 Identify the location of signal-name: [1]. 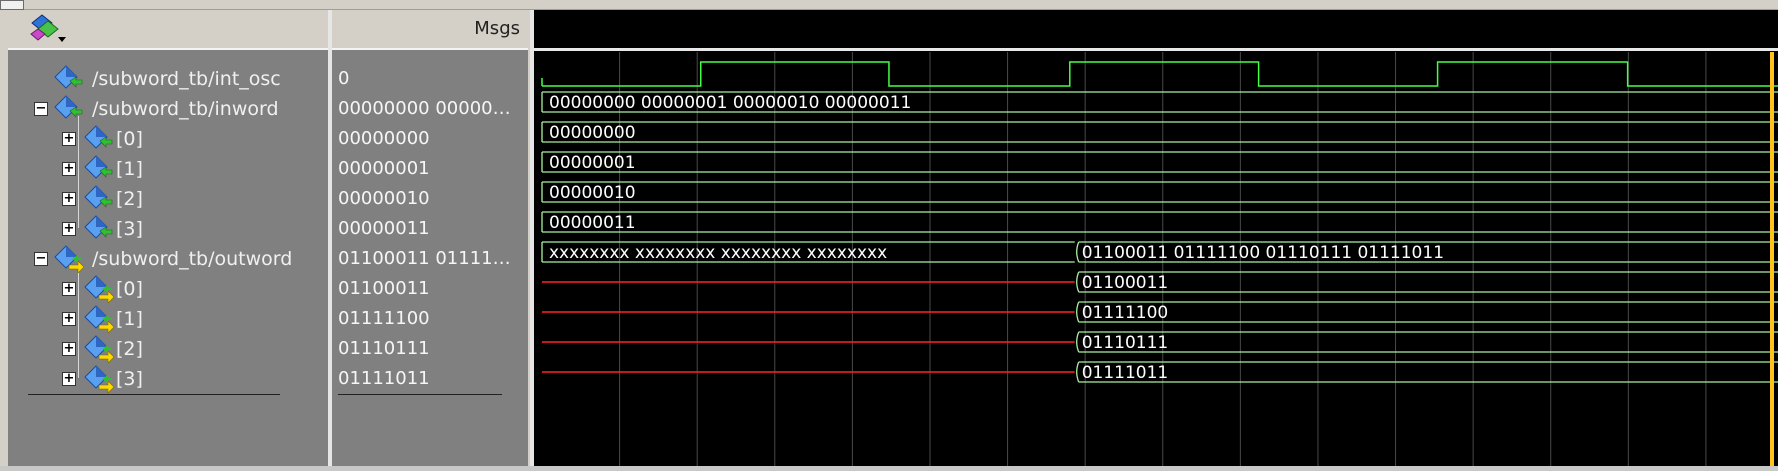
(129, 319).